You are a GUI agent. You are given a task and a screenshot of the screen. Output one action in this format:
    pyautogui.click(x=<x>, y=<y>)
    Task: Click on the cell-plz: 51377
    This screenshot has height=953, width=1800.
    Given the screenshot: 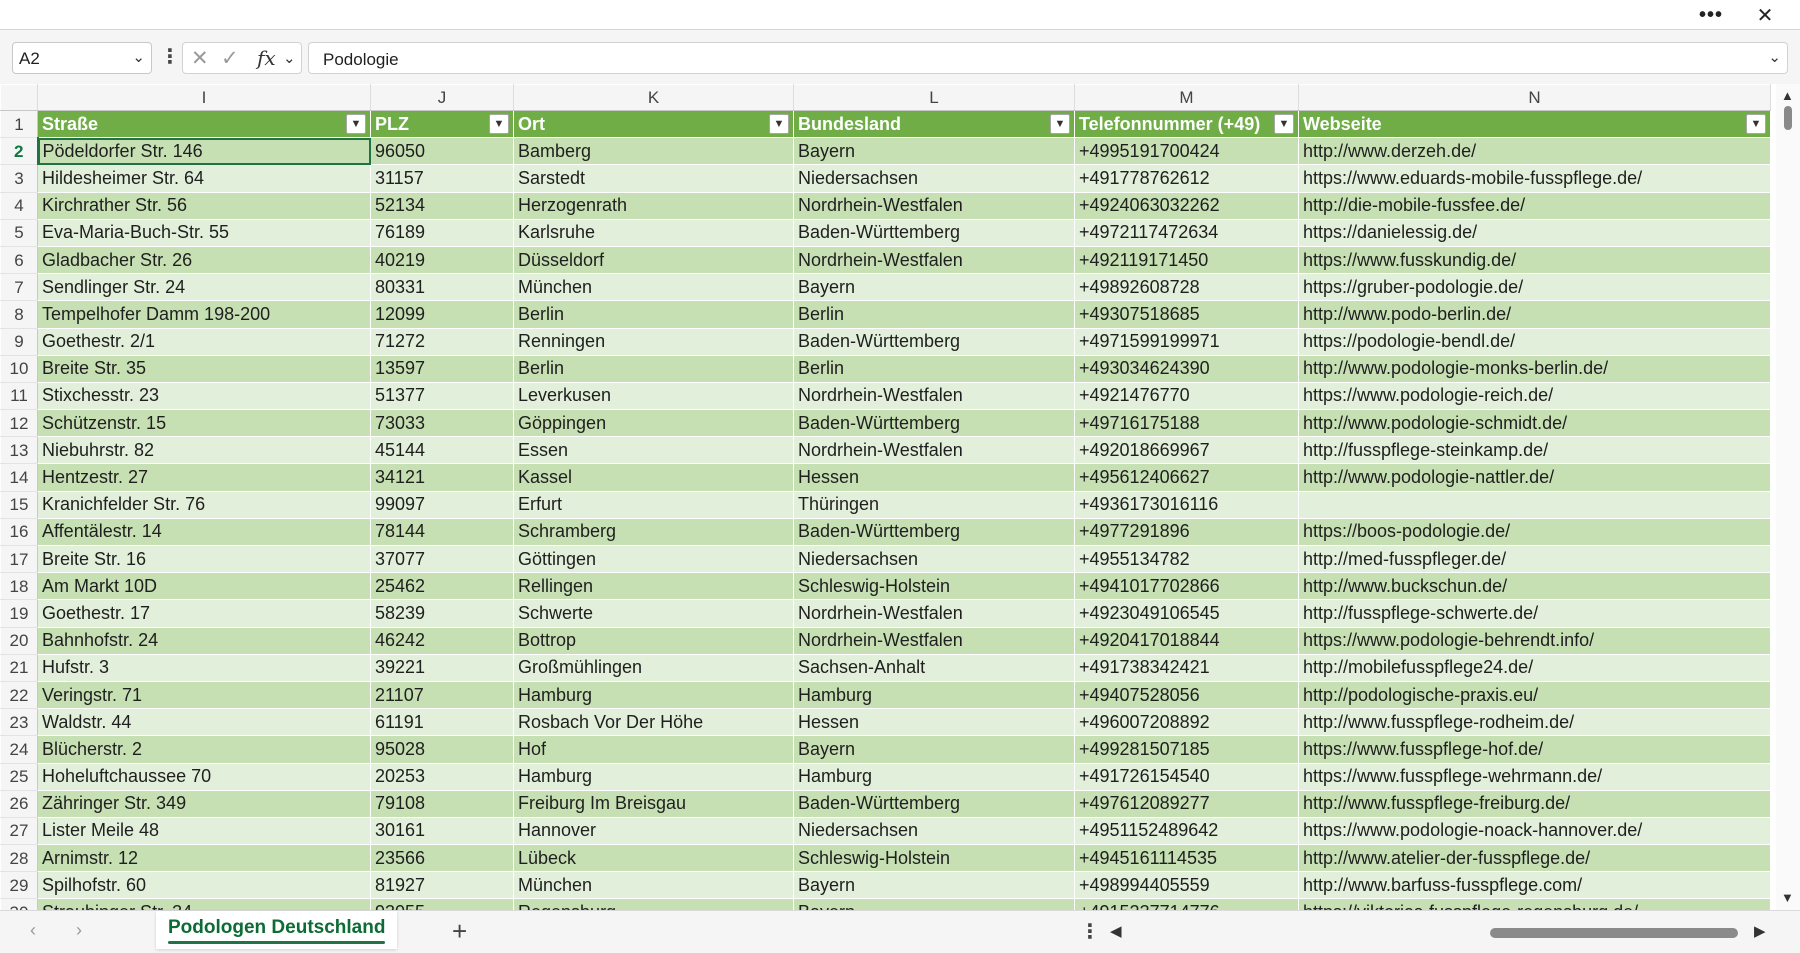 What is the action you would take?
    pyautogui.click(x=442, y=396)
    